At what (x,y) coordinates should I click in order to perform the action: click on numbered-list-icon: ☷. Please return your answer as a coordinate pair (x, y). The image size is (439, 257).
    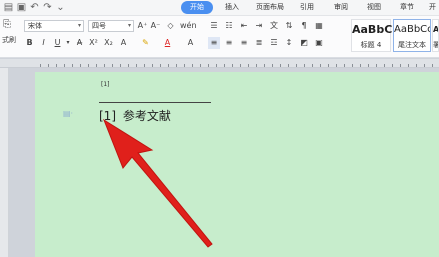
    Looking at the image, I should click on (229, 26).